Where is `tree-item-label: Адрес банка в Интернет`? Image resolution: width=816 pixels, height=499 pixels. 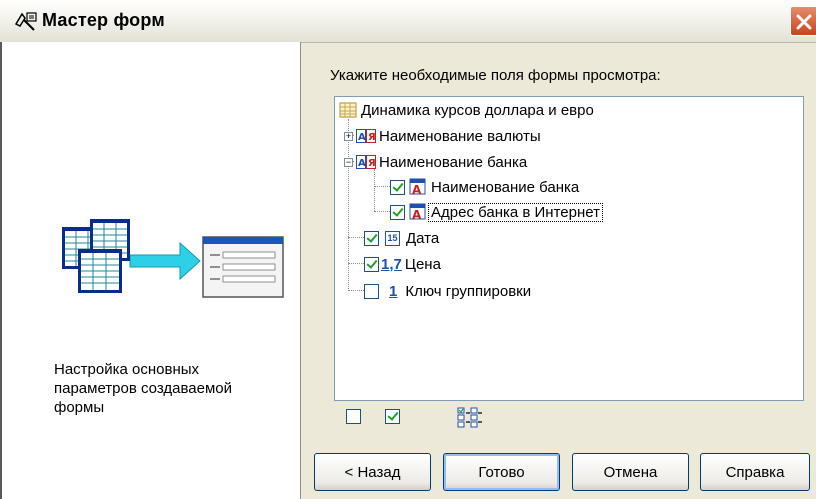
tree-item-label: Адрес банка в Интернет is located at coordinates (515, 212).